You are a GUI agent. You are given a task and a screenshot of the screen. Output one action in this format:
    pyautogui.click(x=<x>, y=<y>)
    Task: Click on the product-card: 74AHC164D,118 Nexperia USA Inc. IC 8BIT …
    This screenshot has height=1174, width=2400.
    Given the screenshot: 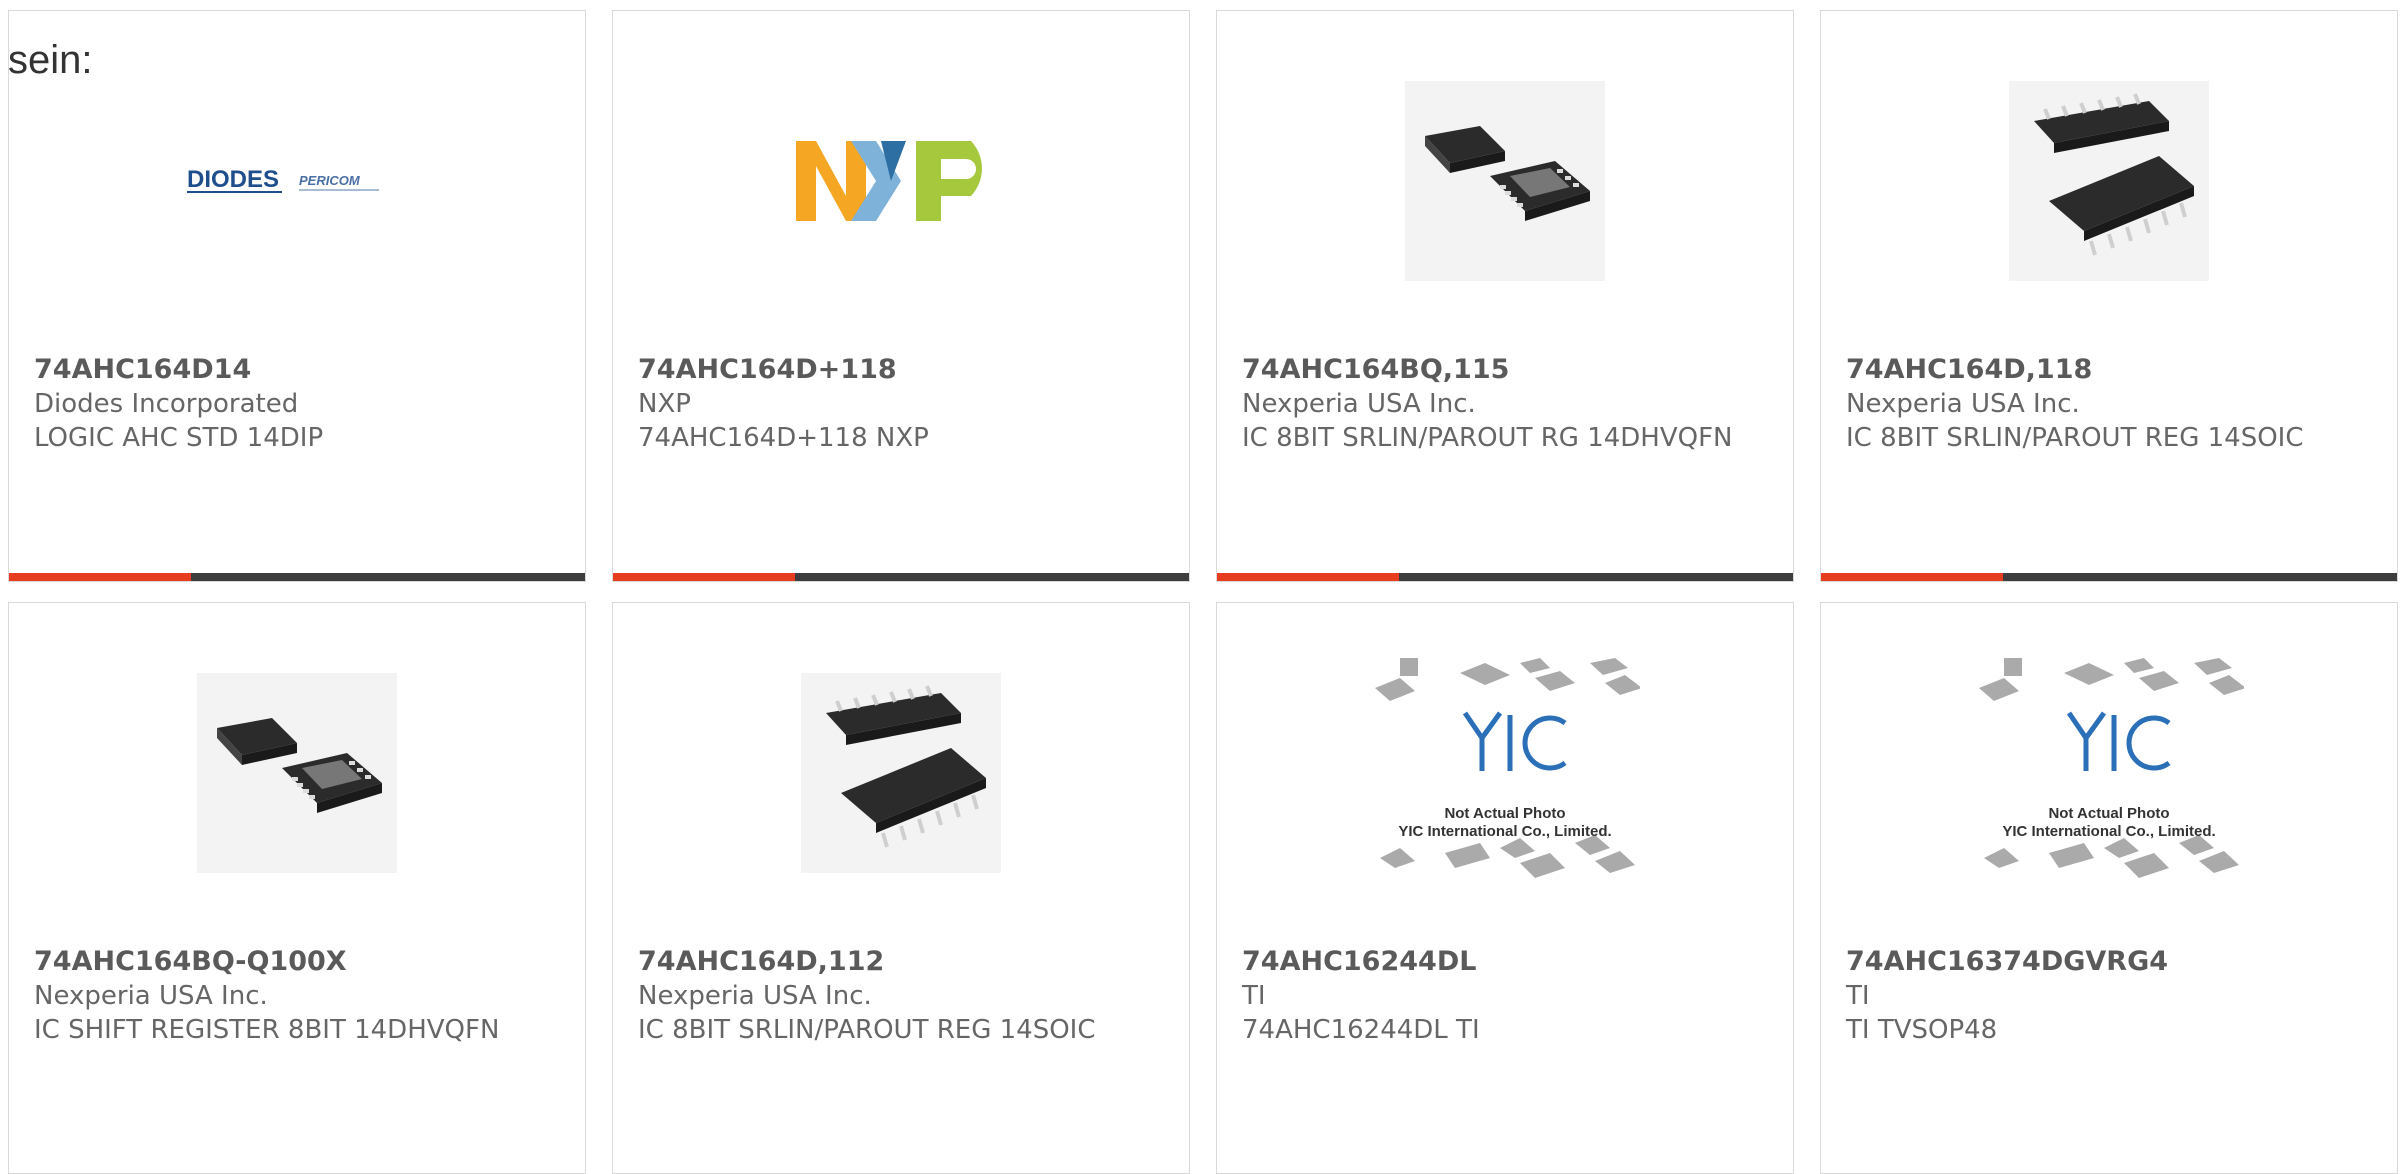 What is the action you would take?
    pyautogui.click(x=2109, y=296)
    